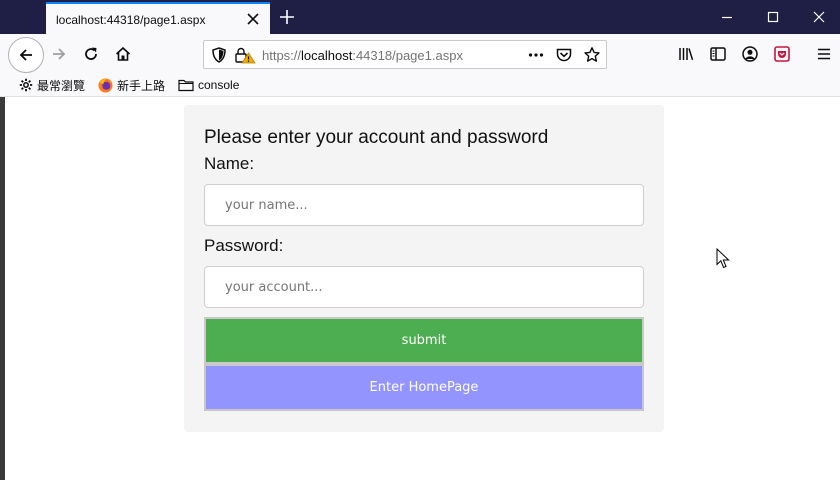 This screenshot has height=480, width=840. Describe the element at coordinates (141, 85) in the screenshot. I see `bookmark-label: 新手上路` at that location.